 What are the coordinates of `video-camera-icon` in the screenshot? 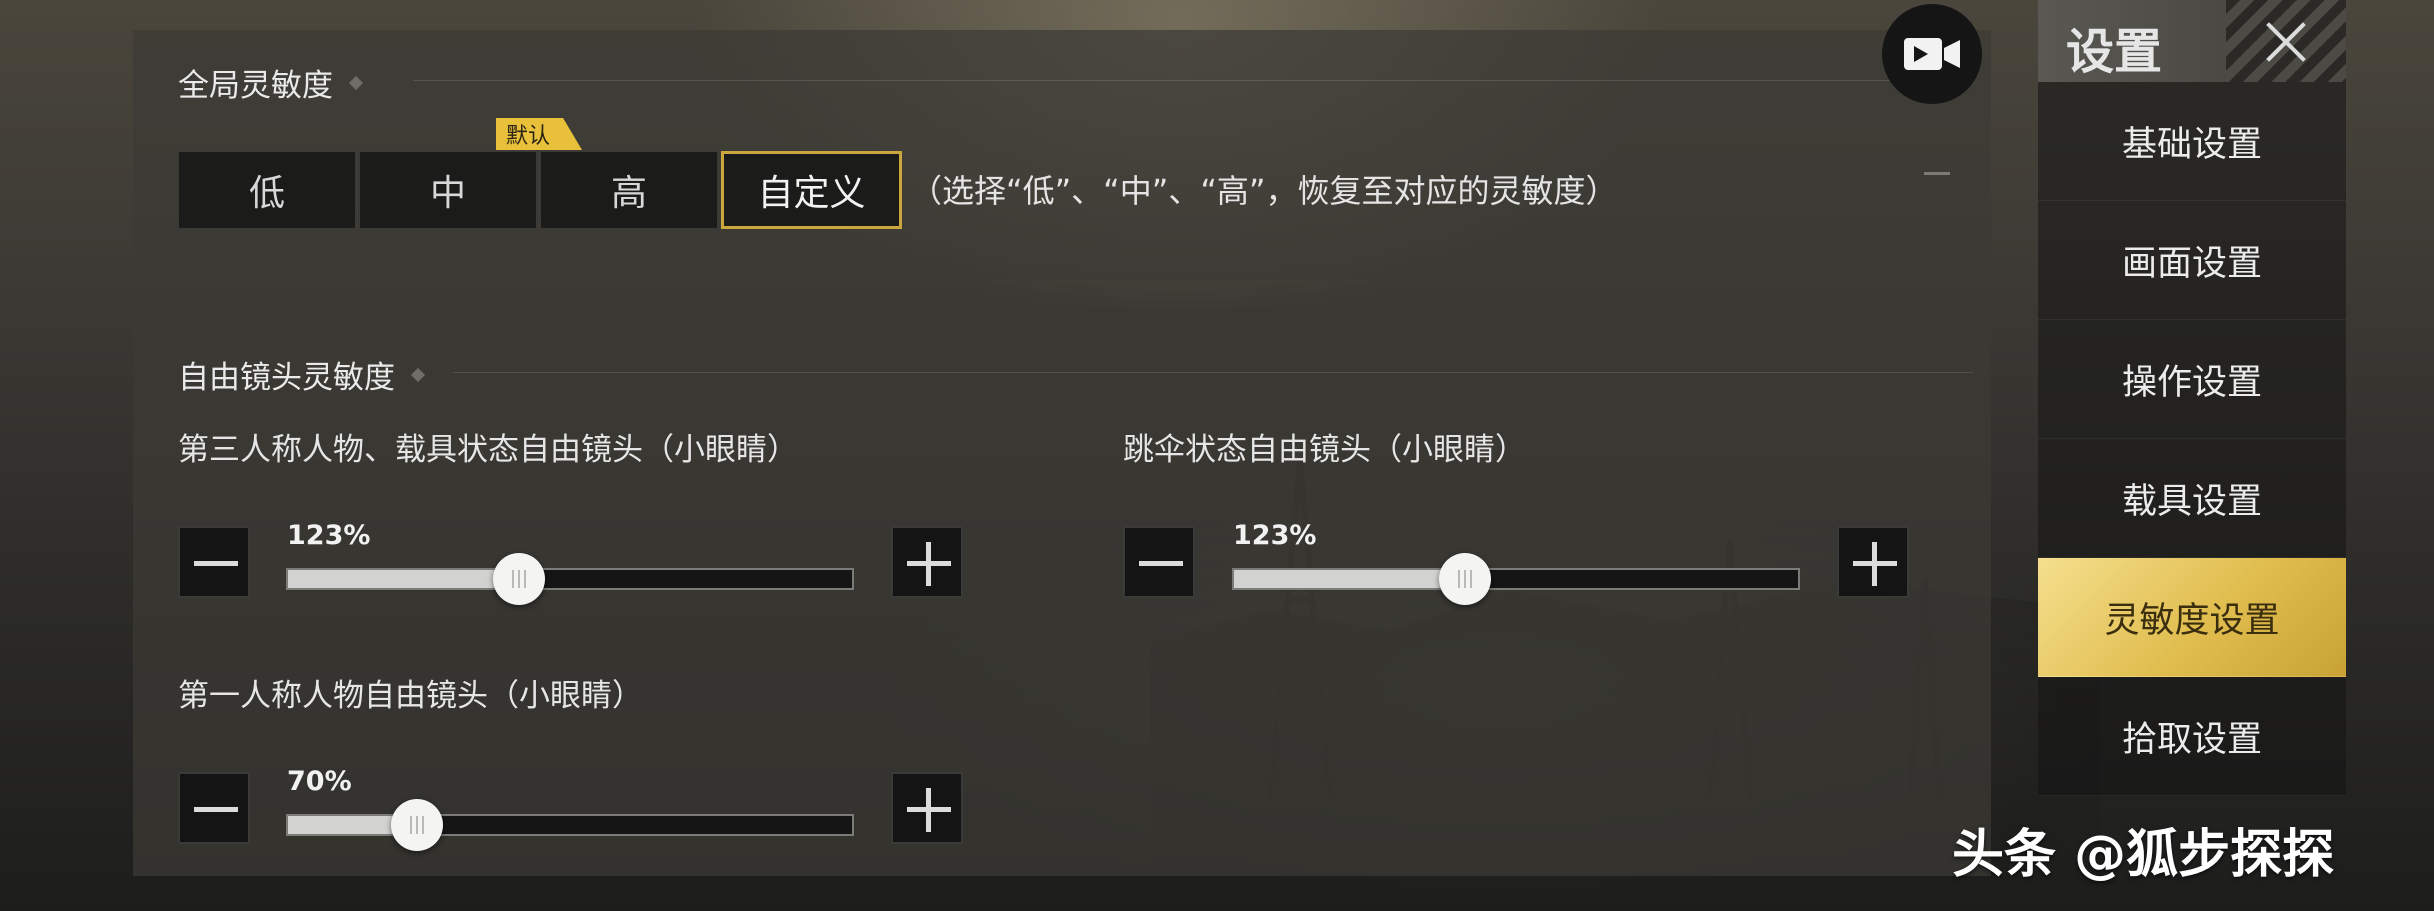 It's located at (1932, 54).